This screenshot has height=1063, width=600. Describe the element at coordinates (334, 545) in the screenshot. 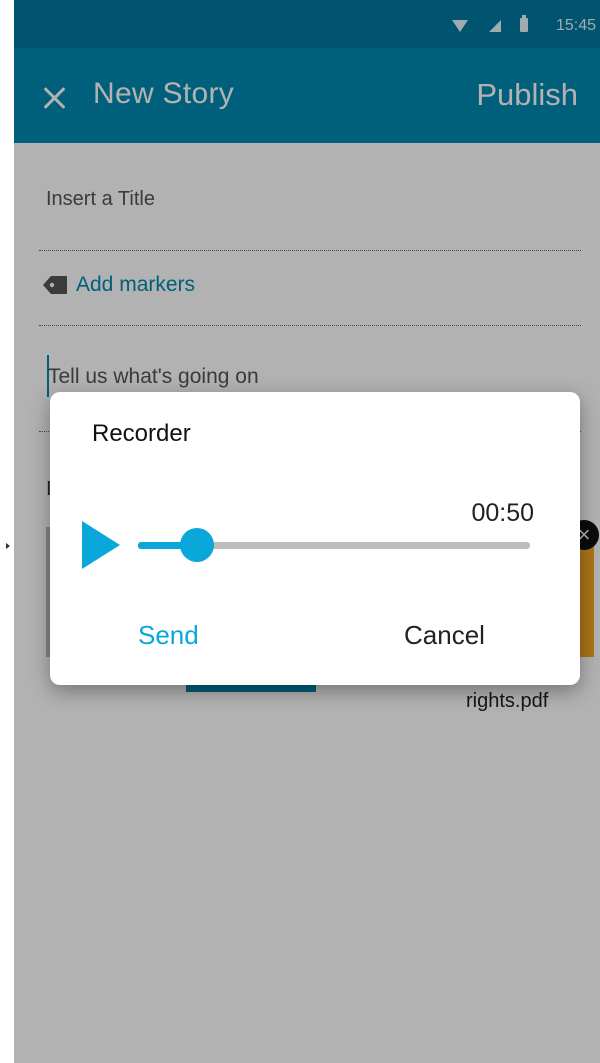

I see `playback-slider` at that location.